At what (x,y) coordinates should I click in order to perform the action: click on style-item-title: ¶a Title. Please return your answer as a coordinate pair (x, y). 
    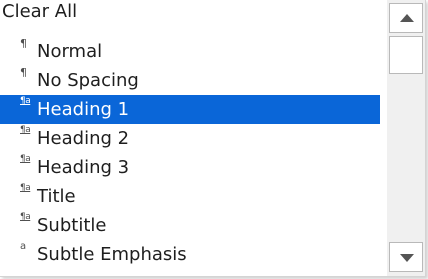
    Looking at the image, I should click on (190, 196).